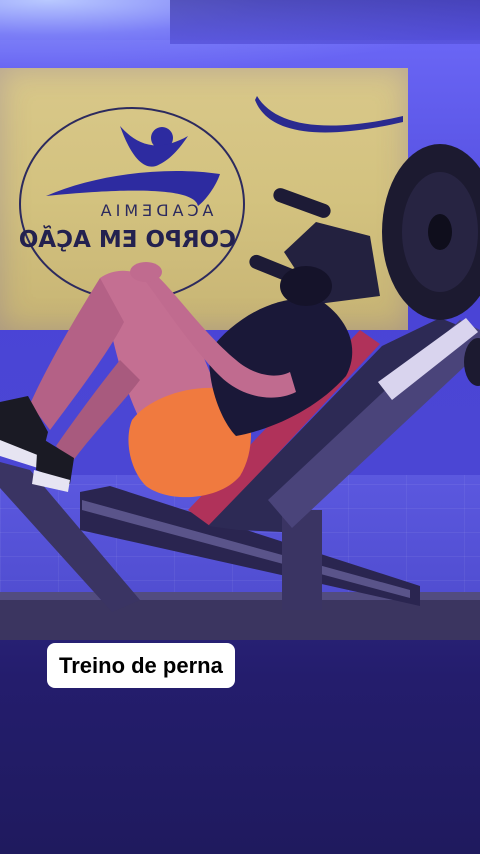 This screenshot has width=480, height=854. I want to click on person-head, so click(306, 286).